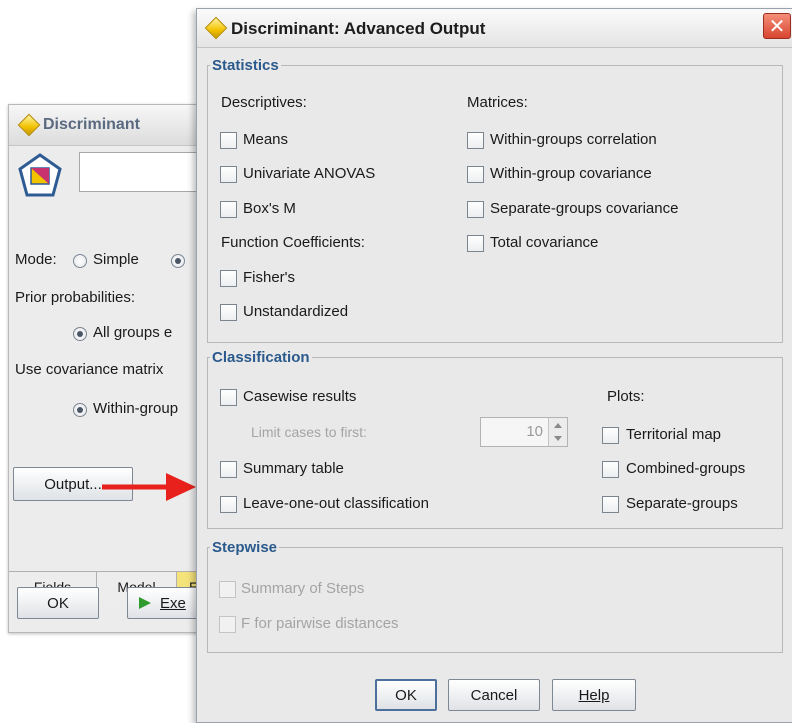 Image resolution: width=792 pixels, height=723 pixels. Describe the element at coordinates (36, 259) in the screenshot. I see `mode-label: Mode:` at that location.